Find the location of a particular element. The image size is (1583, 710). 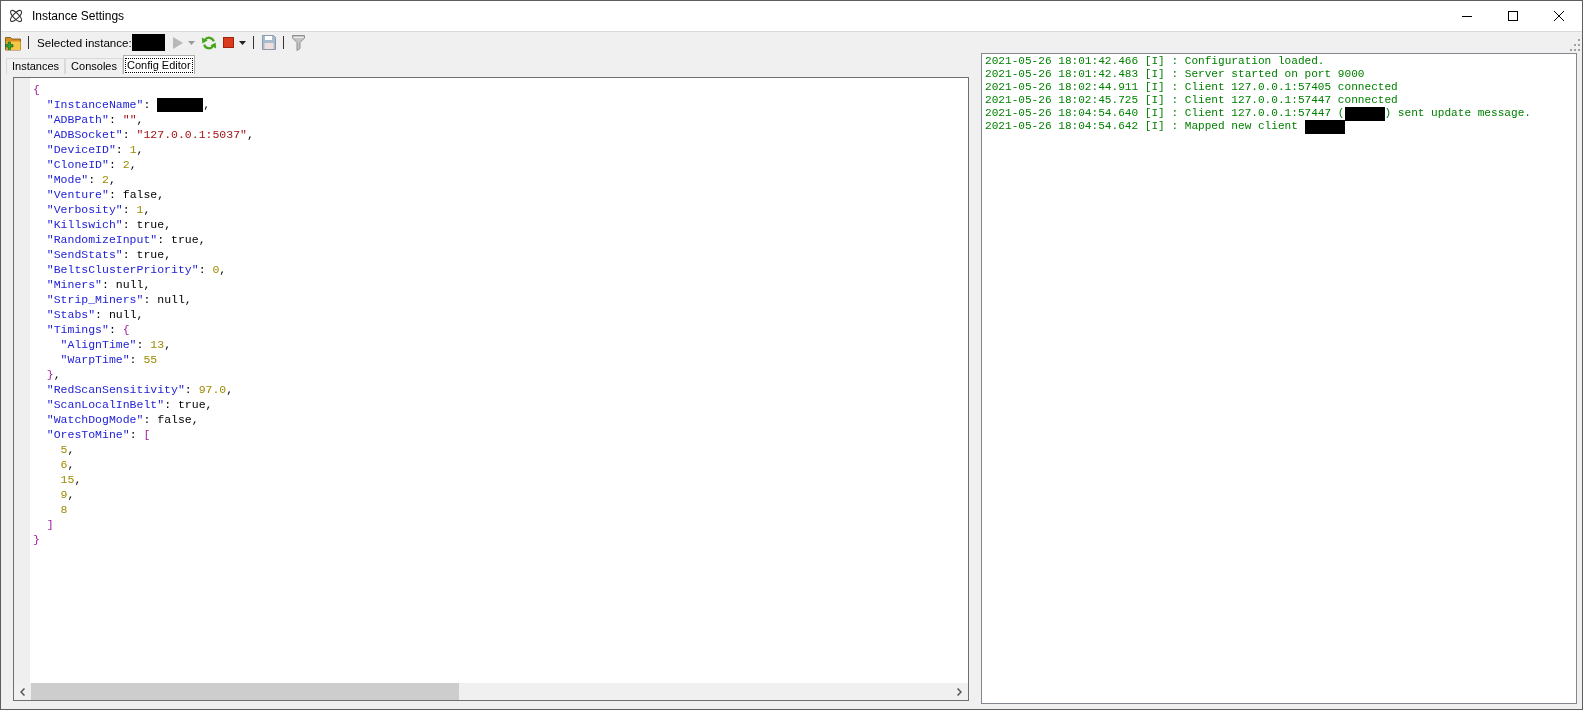

stop-button is located at coordinates (228, 42).